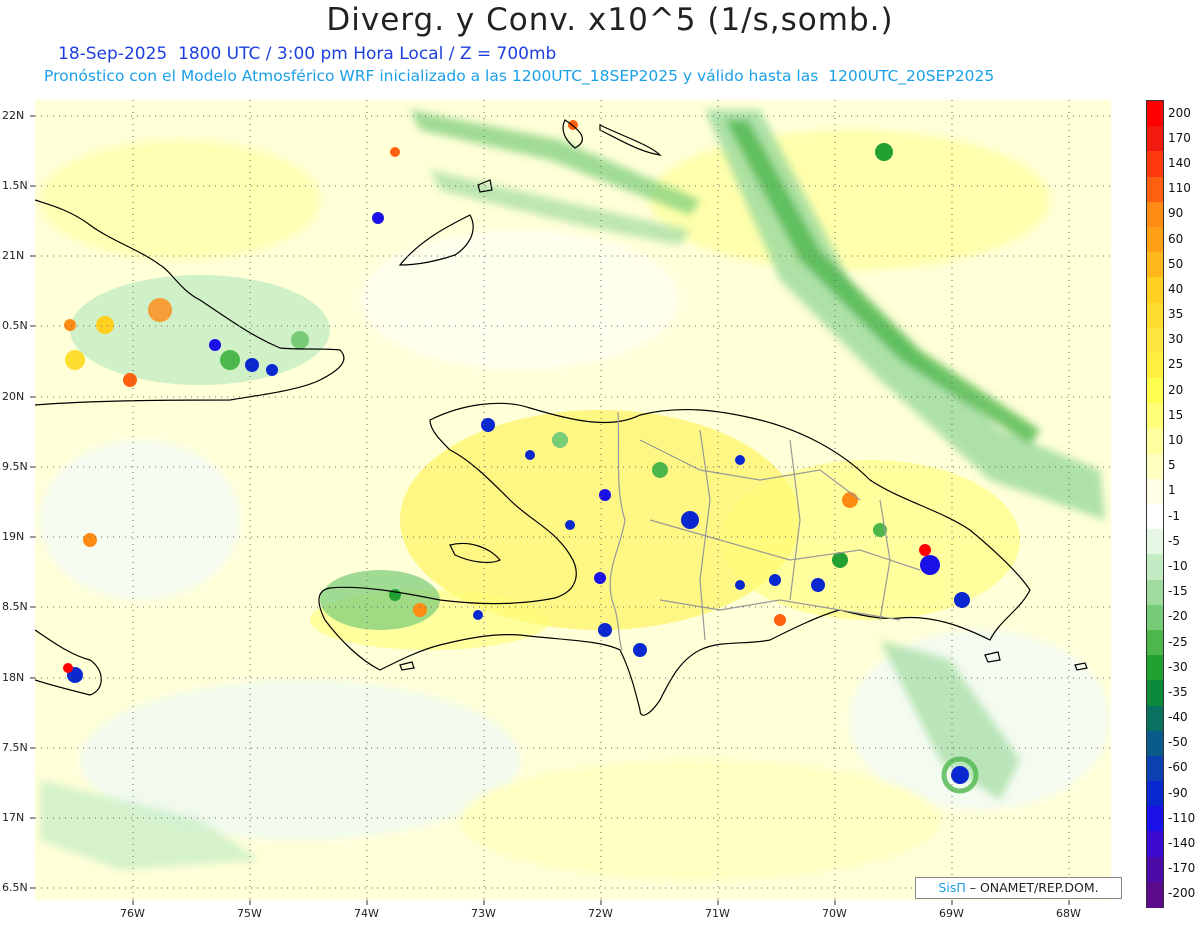  What do you see at coordinates (13, 536) in the screenshot?
I see `lat-label: 19N` at bounding box center [13, 536].